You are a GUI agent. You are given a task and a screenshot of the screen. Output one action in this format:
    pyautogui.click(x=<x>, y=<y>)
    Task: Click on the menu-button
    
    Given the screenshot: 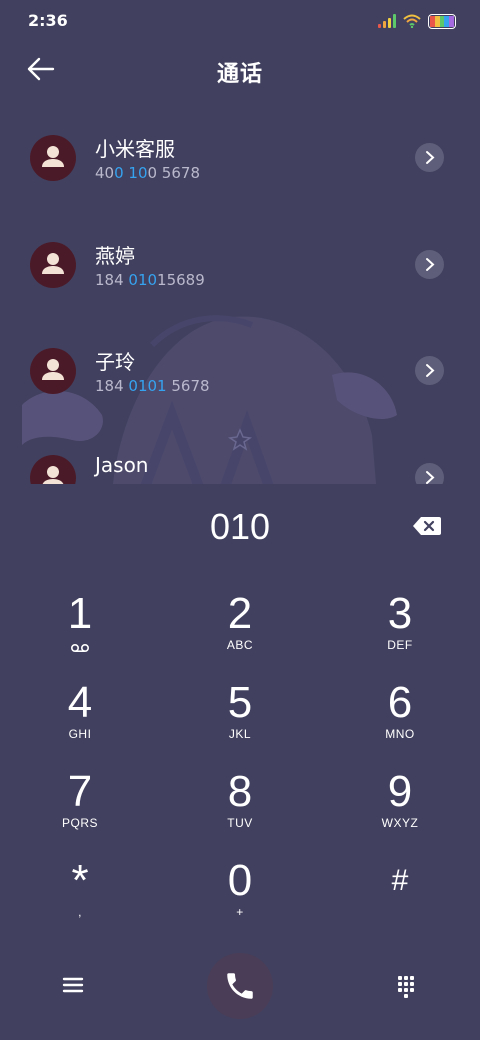 What is the action you would take?
    pyautogui.click(x=73, y=985)
    